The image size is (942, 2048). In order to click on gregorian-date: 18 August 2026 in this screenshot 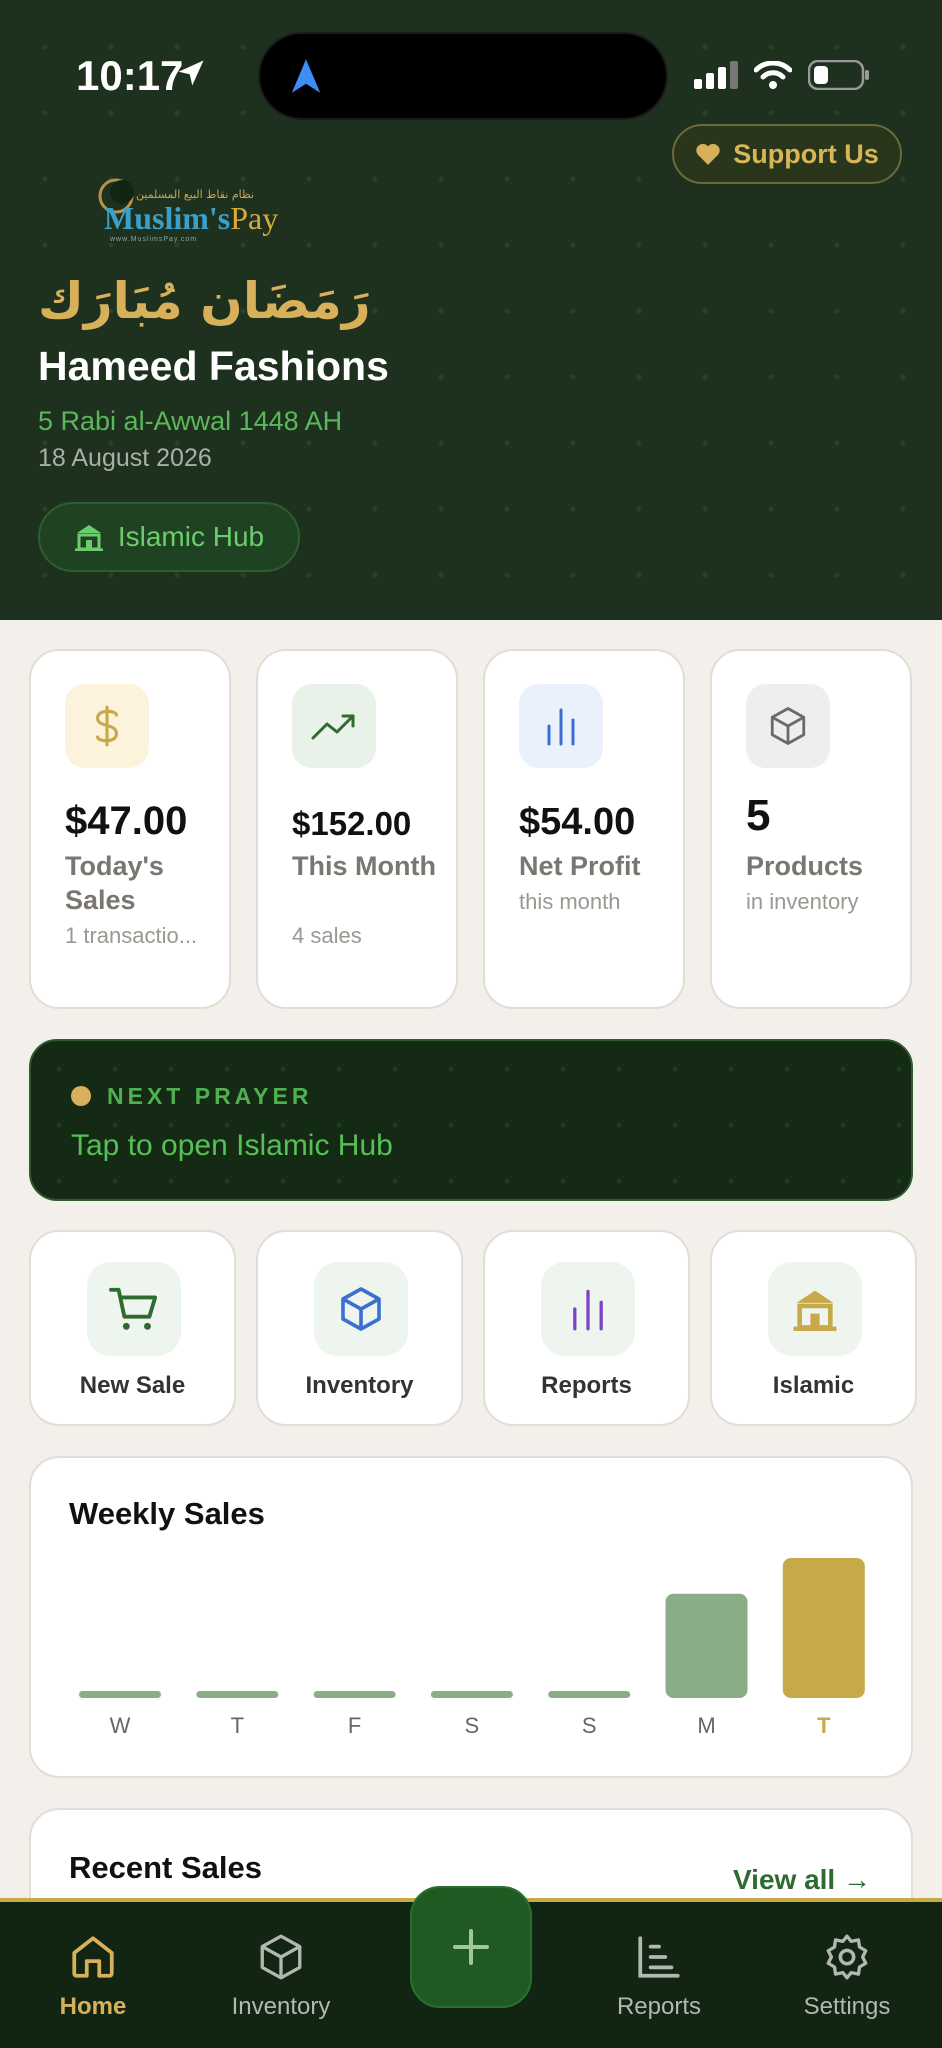, I will do `click(125, 458)`.